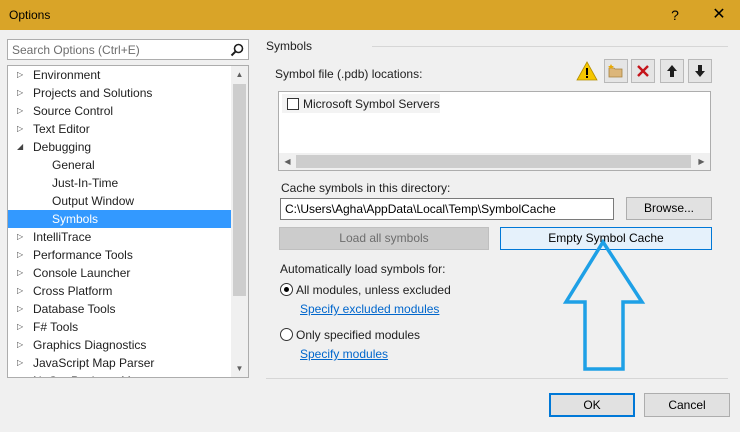 The image size is (740, 432). I want to click on tree-item-label: Performance Tools, so click(83, 255).